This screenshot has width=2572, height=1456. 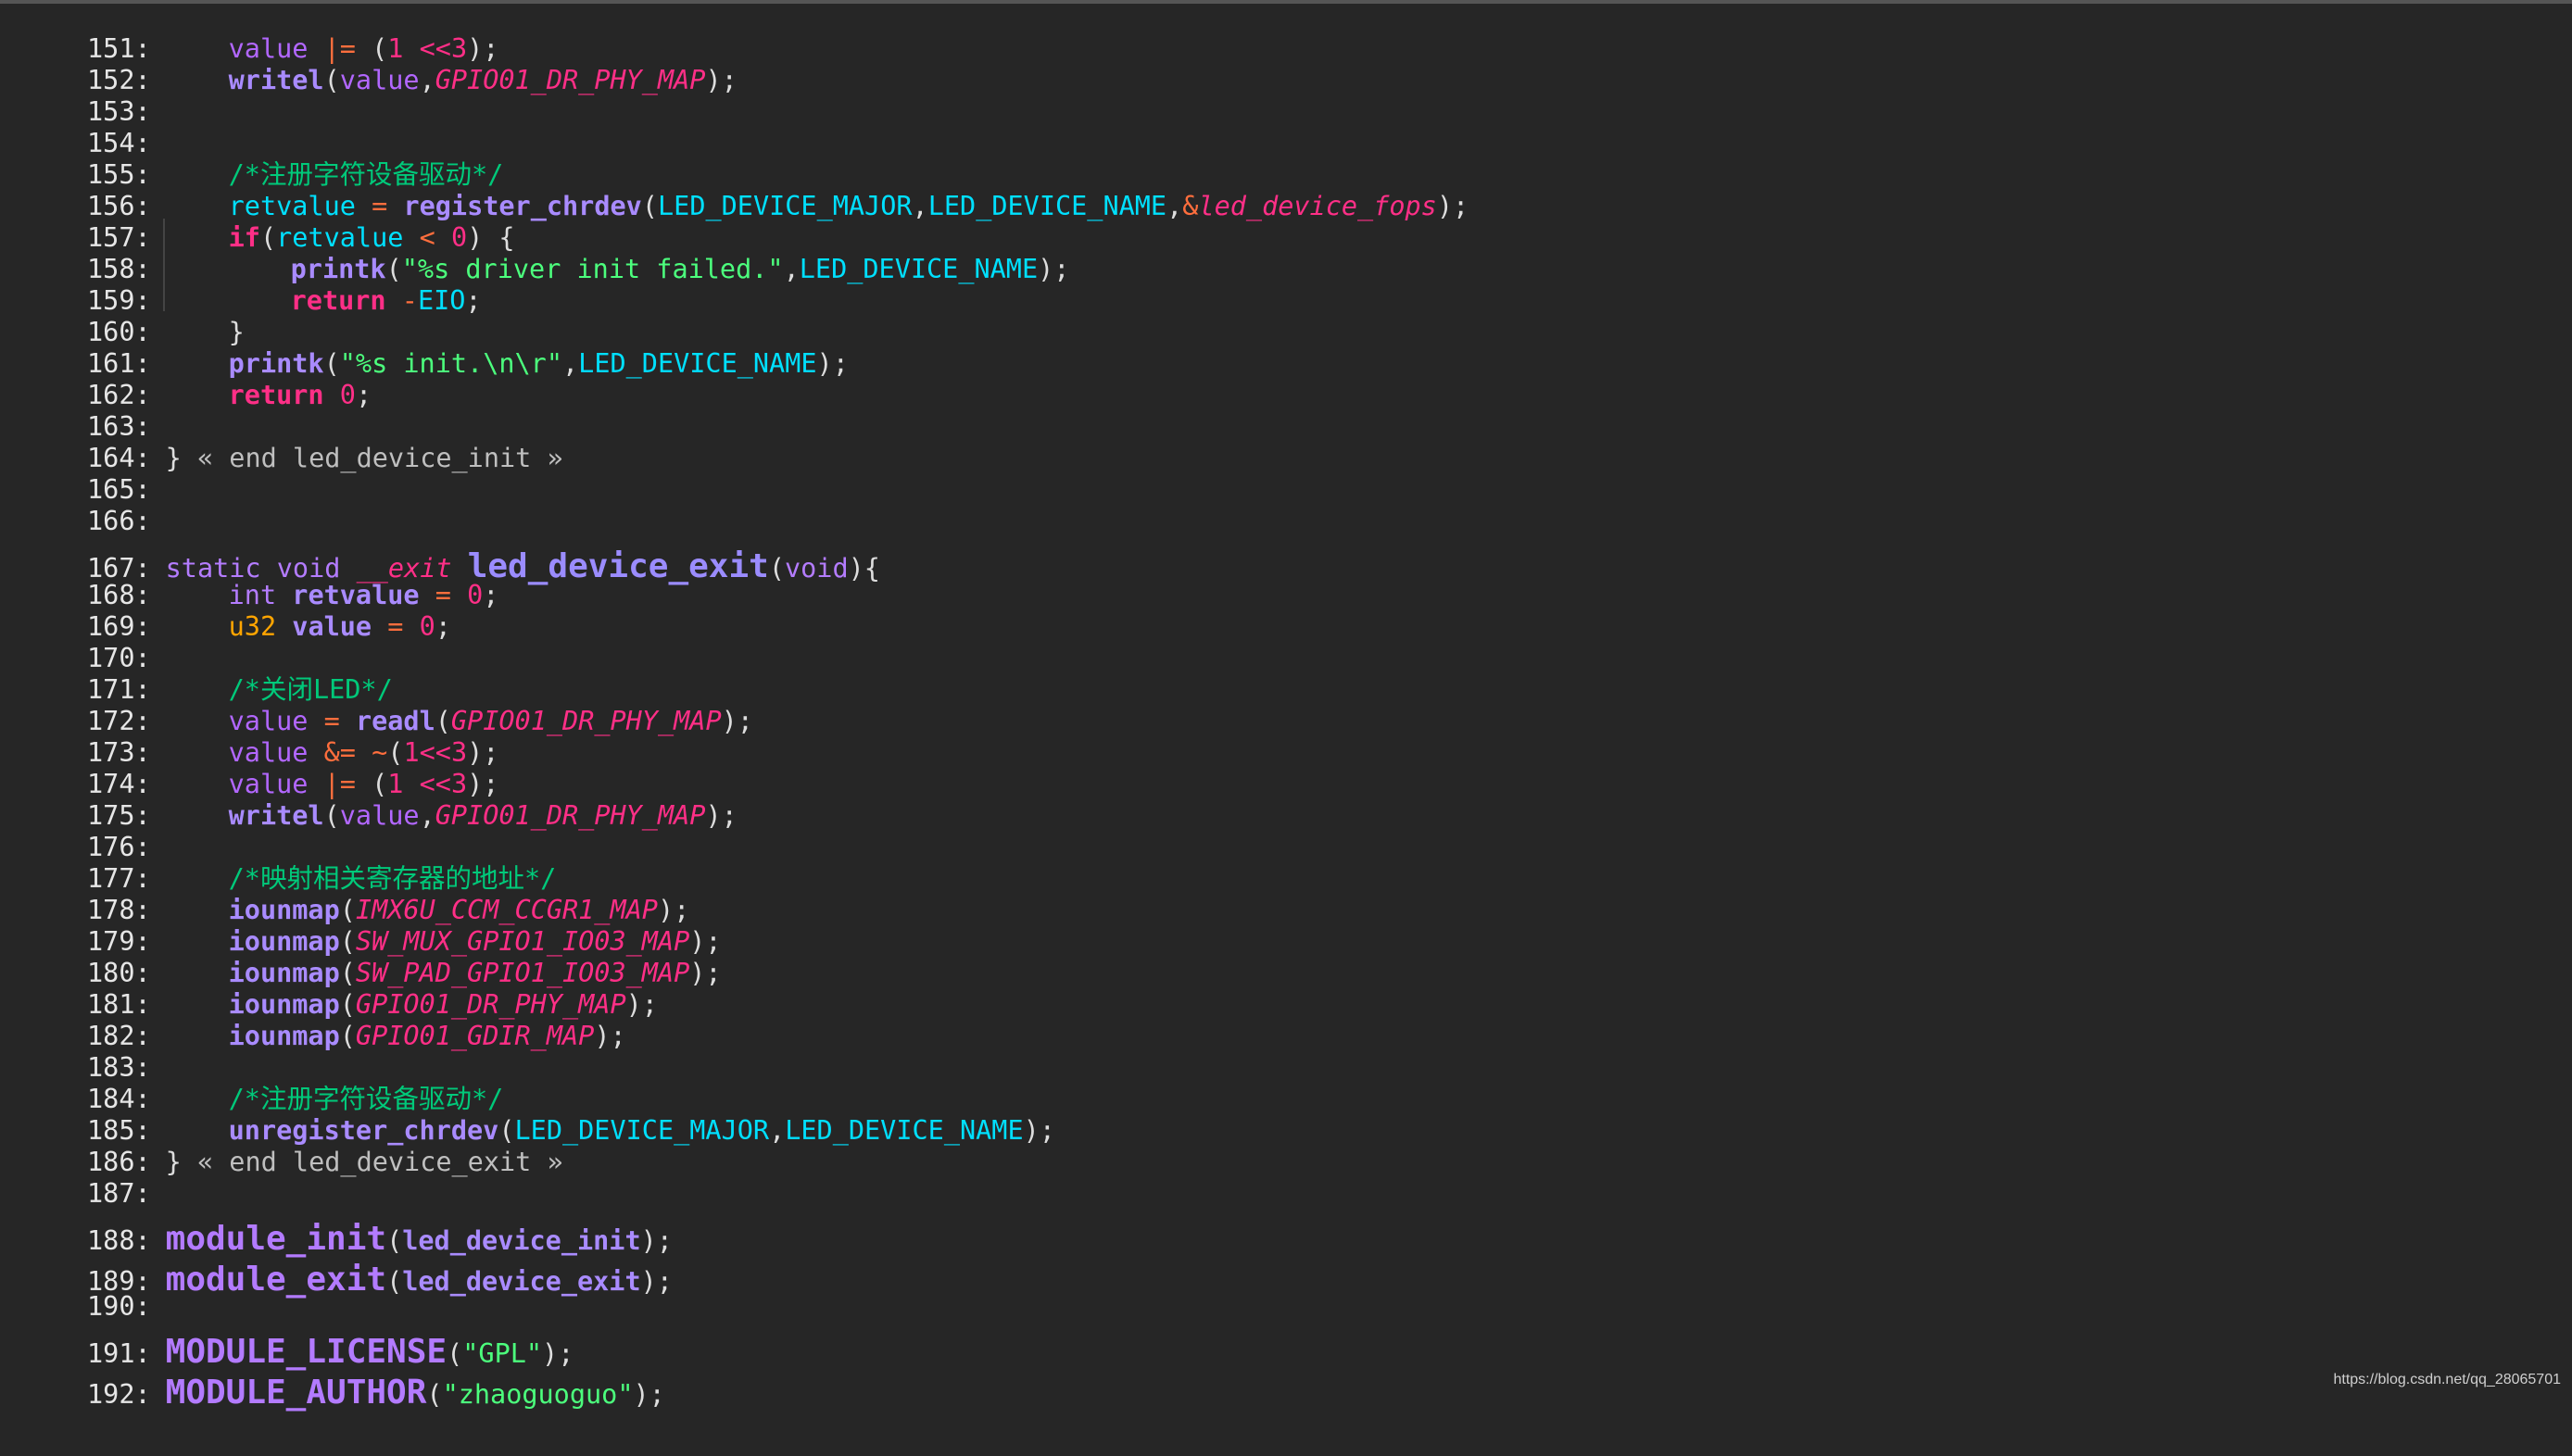 What do you see at coordinates (83, 96) in the screenshot?
I see `code-line-153: 153:` at bounding box center [83, 96].